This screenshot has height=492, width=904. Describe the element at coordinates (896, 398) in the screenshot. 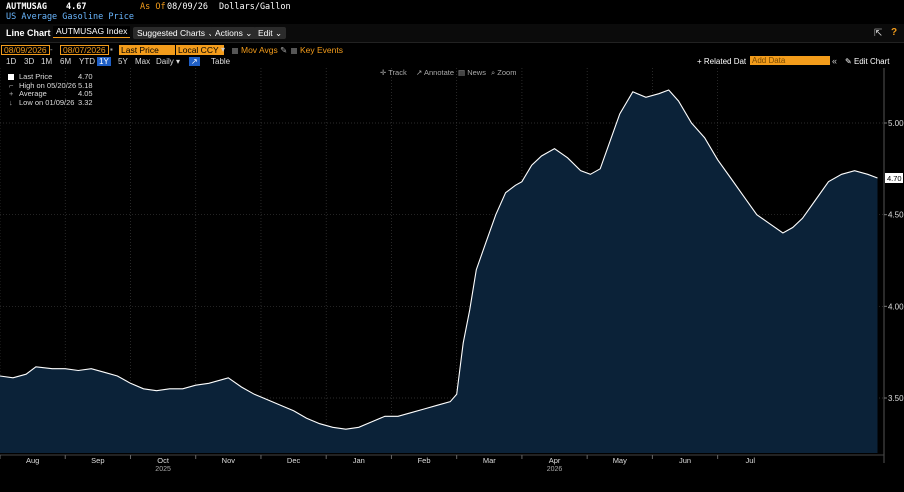

I see `y-tick-label: 3.50` at that location.